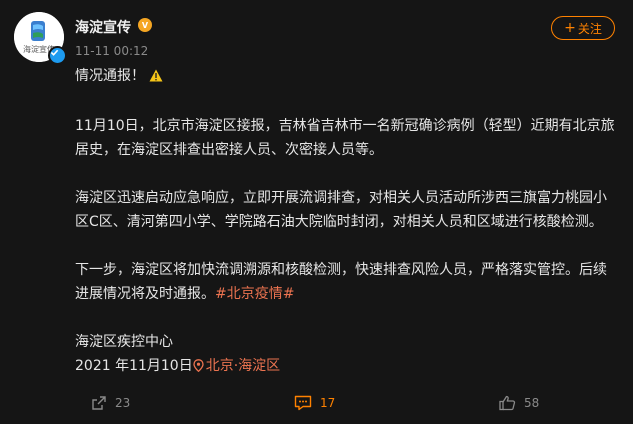 The image size is (633, 424). Describe the element at coordinates (145, 25) in the screenshot. I see `rank-badge-icon: V` at that location.